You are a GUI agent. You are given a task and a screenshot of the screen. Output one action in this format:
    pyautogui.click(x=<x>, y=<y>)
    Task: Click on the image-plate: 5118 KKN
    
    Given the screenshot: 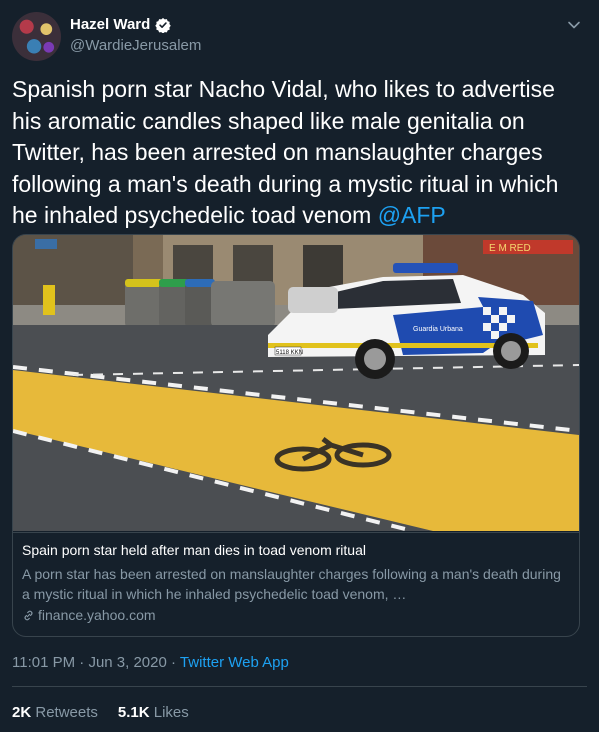 What is the action you would take?
    pyautogui.click(x=289, y=353)
    